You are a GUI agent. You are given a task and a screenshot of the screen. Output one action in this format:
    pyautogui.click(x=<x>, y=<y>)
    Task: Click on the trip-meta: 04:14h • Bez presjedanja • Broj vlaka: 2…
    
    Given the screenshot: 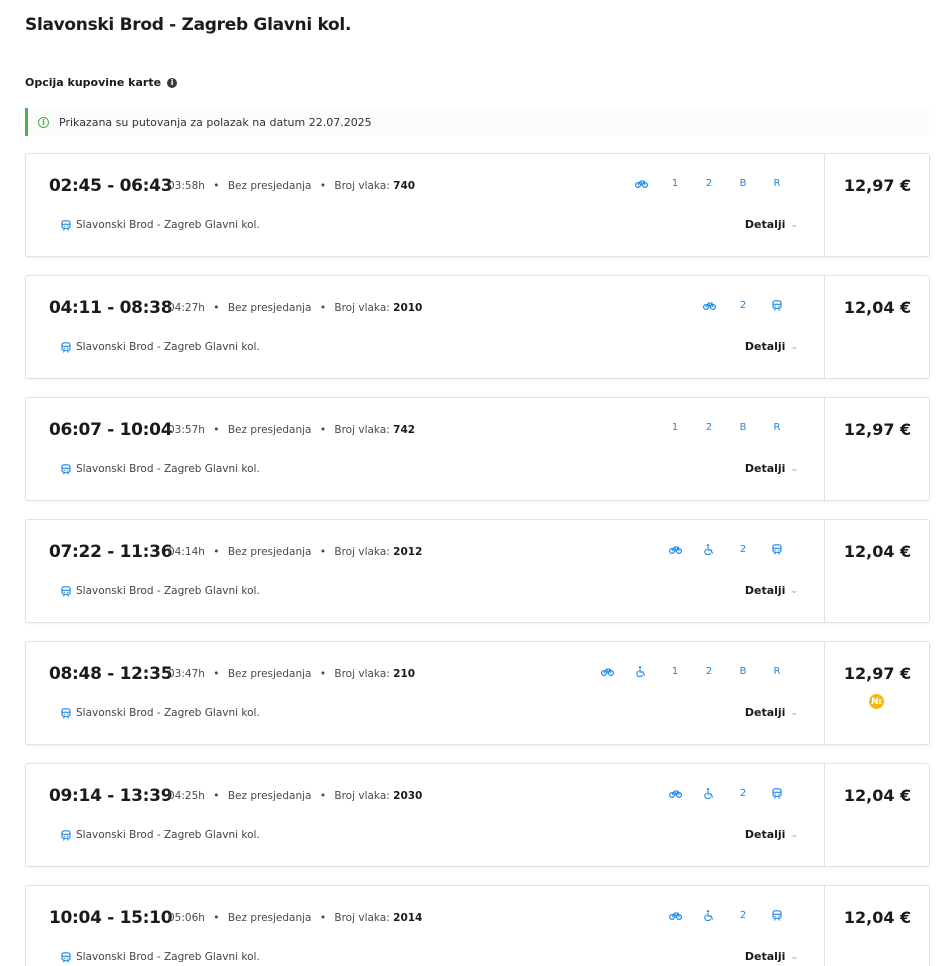 What is the action you would take?
    pyautogui.click(x=295, y=552)
    